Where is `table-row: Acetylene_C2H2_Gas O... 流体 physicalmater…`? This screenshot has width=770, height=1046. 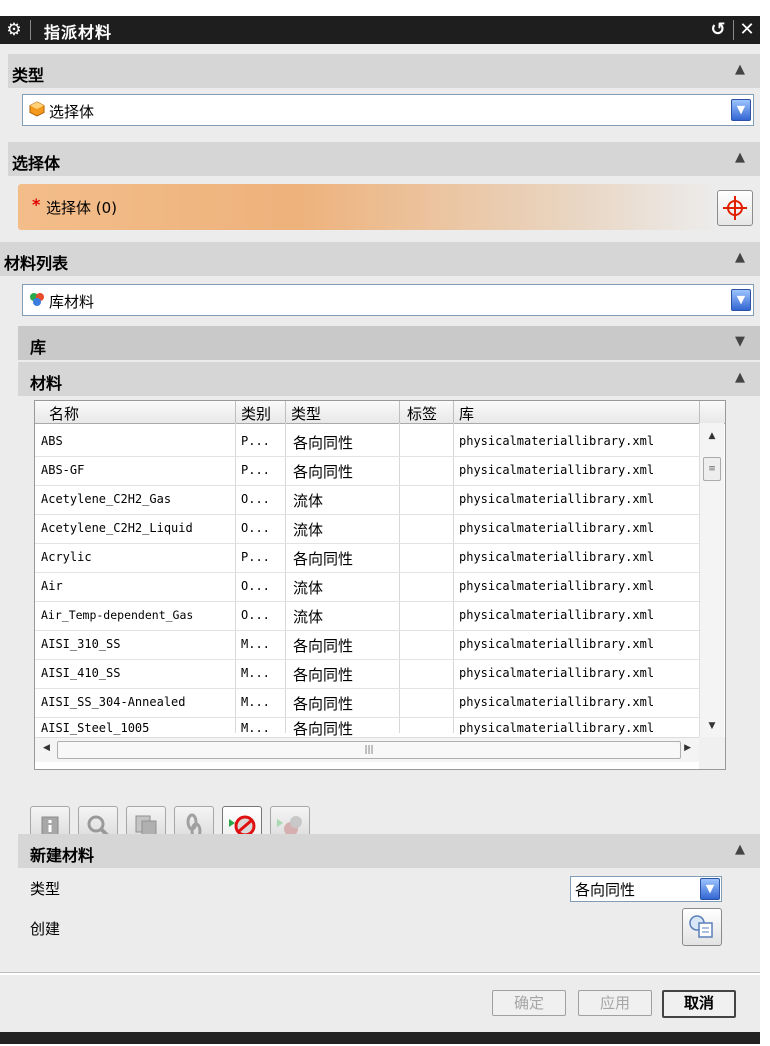
table-row: Acetylene_C2H2_Gas O... 流体 physicalmater… is located at coordinates (367, 500).